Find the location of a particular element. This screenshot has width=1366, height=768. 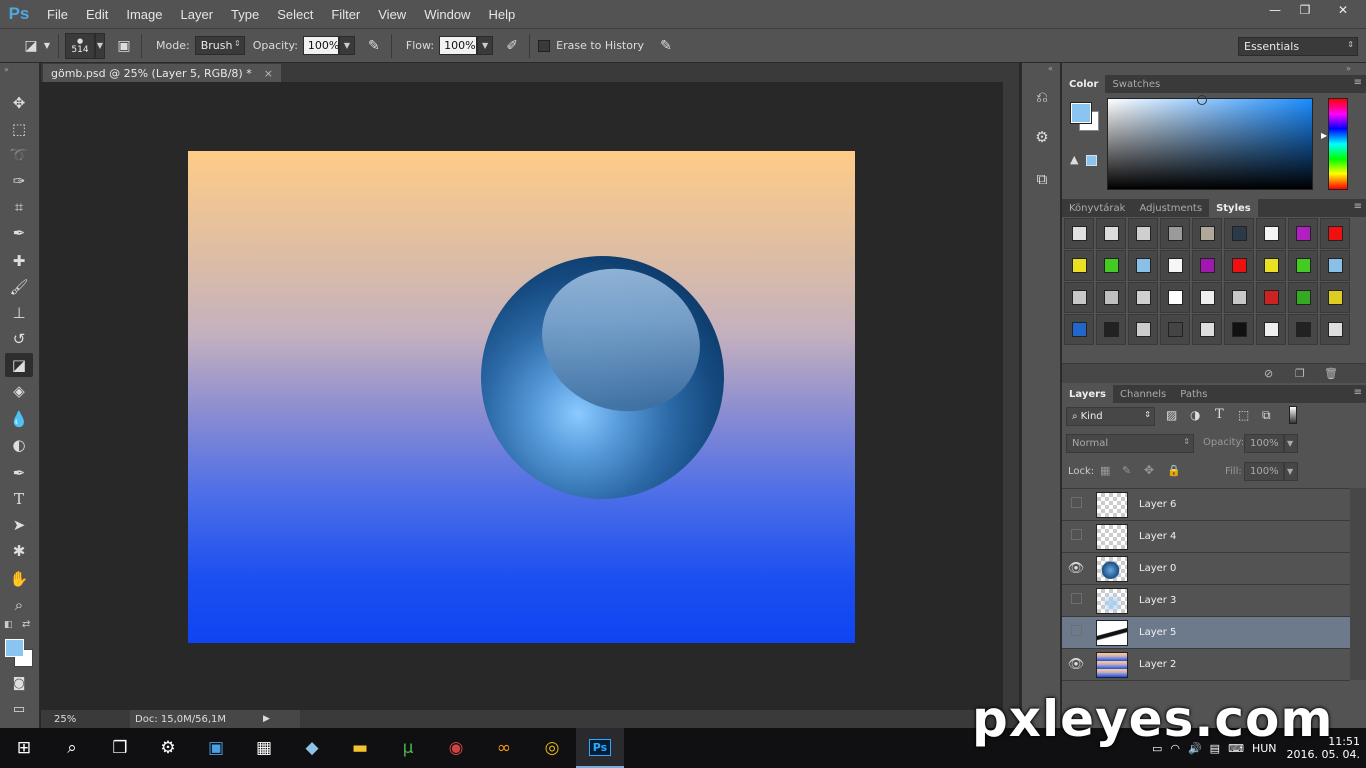

zoom-tool-icon: ⌕ is located at coordinates (19, 605).